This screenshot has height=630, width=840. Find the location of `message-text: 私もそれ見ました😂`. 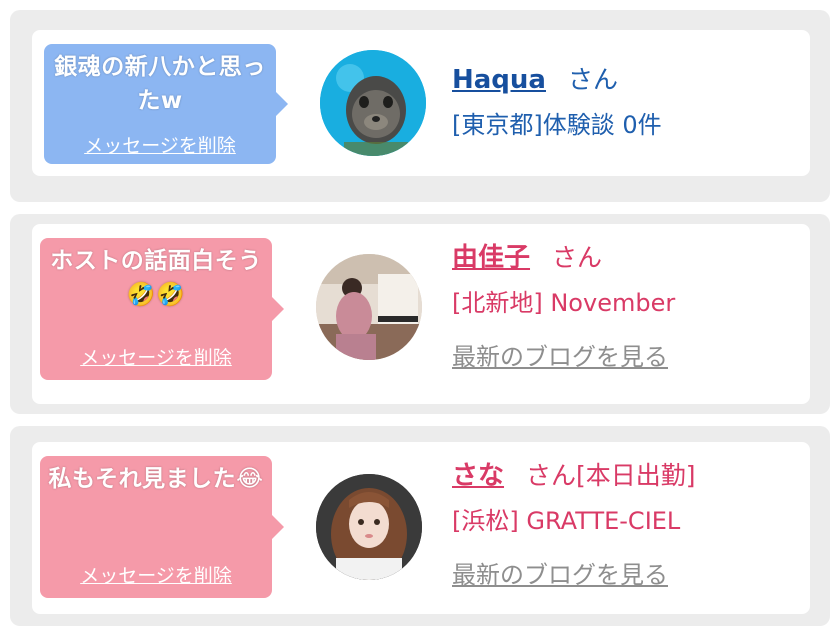

message-text: 私もそれ見ました😂 is located at coordinates (156, 479).